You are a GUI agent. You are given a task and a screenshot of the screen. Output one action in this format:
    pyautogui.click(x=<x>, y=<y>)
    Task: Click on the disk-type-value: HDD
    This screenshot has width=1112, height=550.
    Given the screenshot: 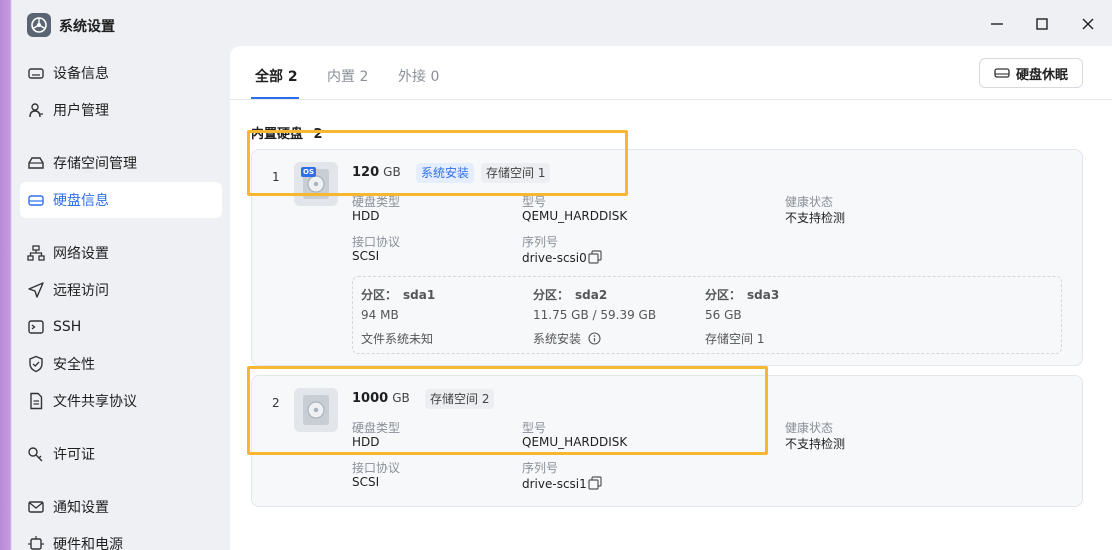 What is the action you would take?
    pyautogui.click(x=366, y=216)
    